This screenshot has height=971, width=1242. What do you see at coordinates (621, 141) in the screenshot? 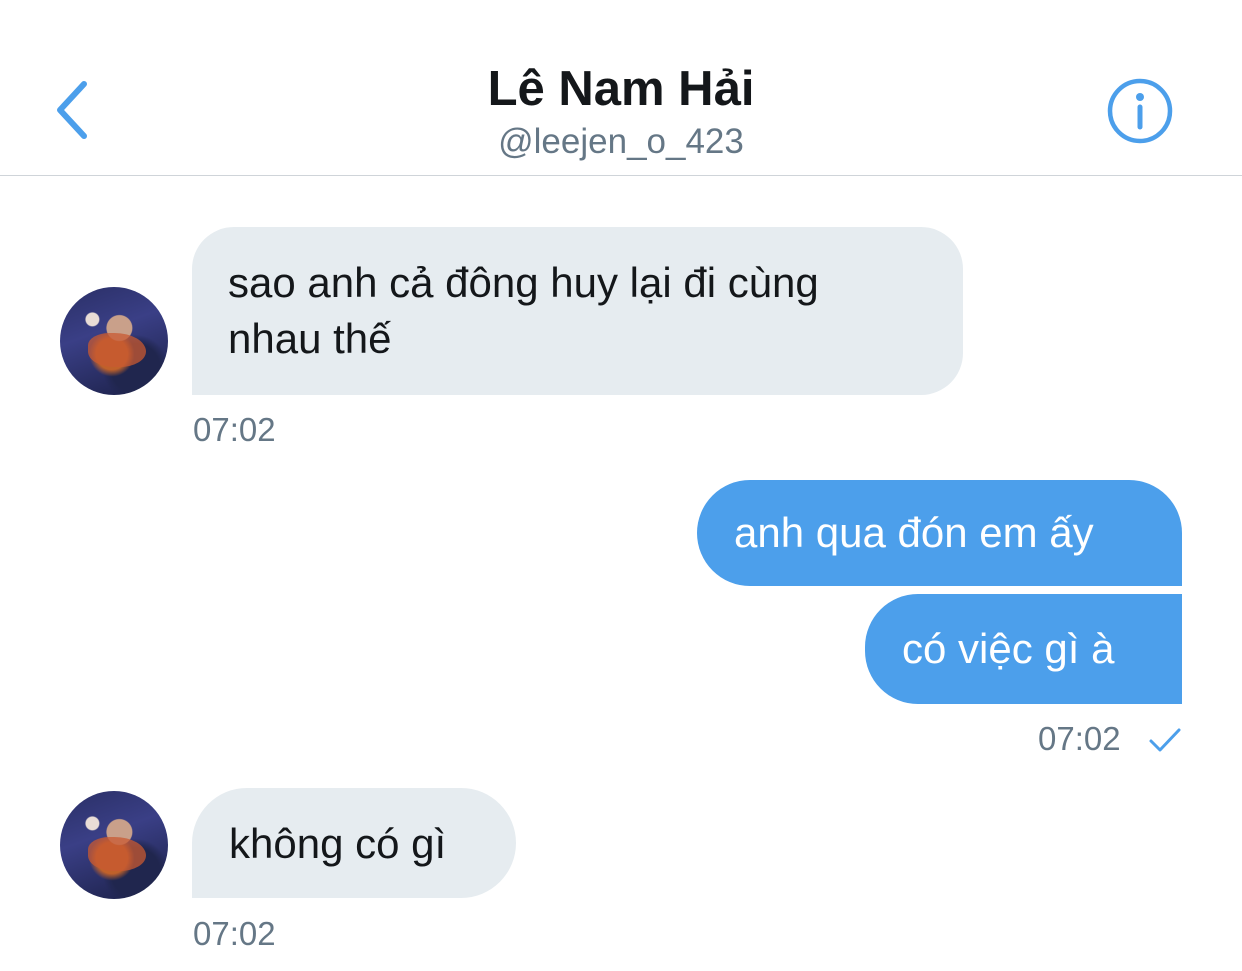
I see `contact-handle: @leejen_o_423` at bounding box center [621, 141].